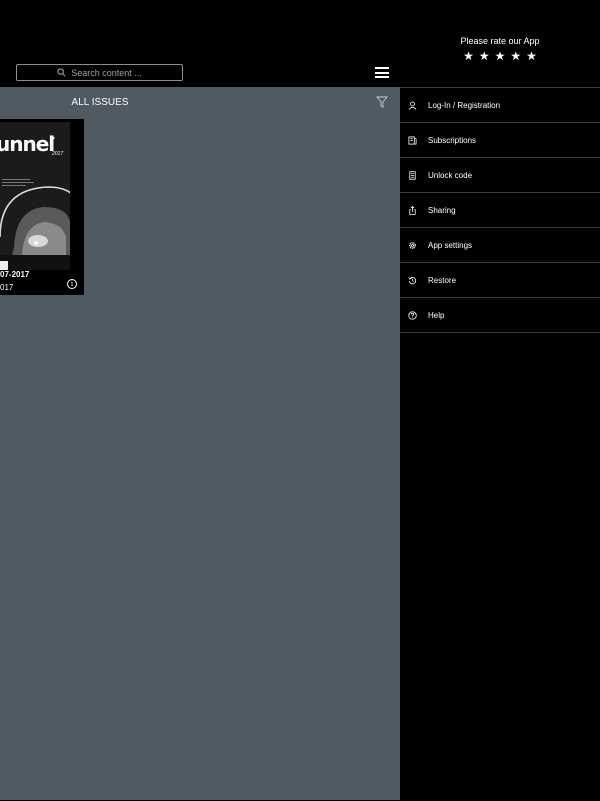  What do you see at coordinates (500, 315) in the screenshot?
I see `menu-item-help: Help` at bounding box center [500, 315].